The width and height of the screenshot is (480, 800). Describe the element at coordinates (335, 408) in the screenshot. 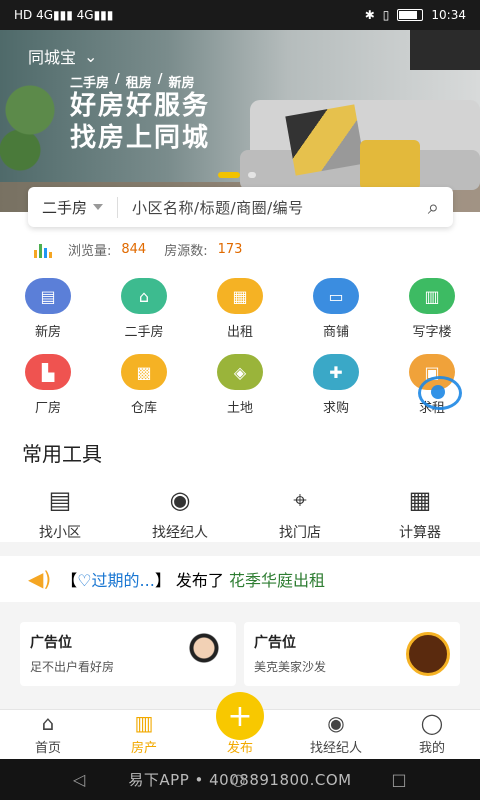

I see `category-label: 求购` at that location.